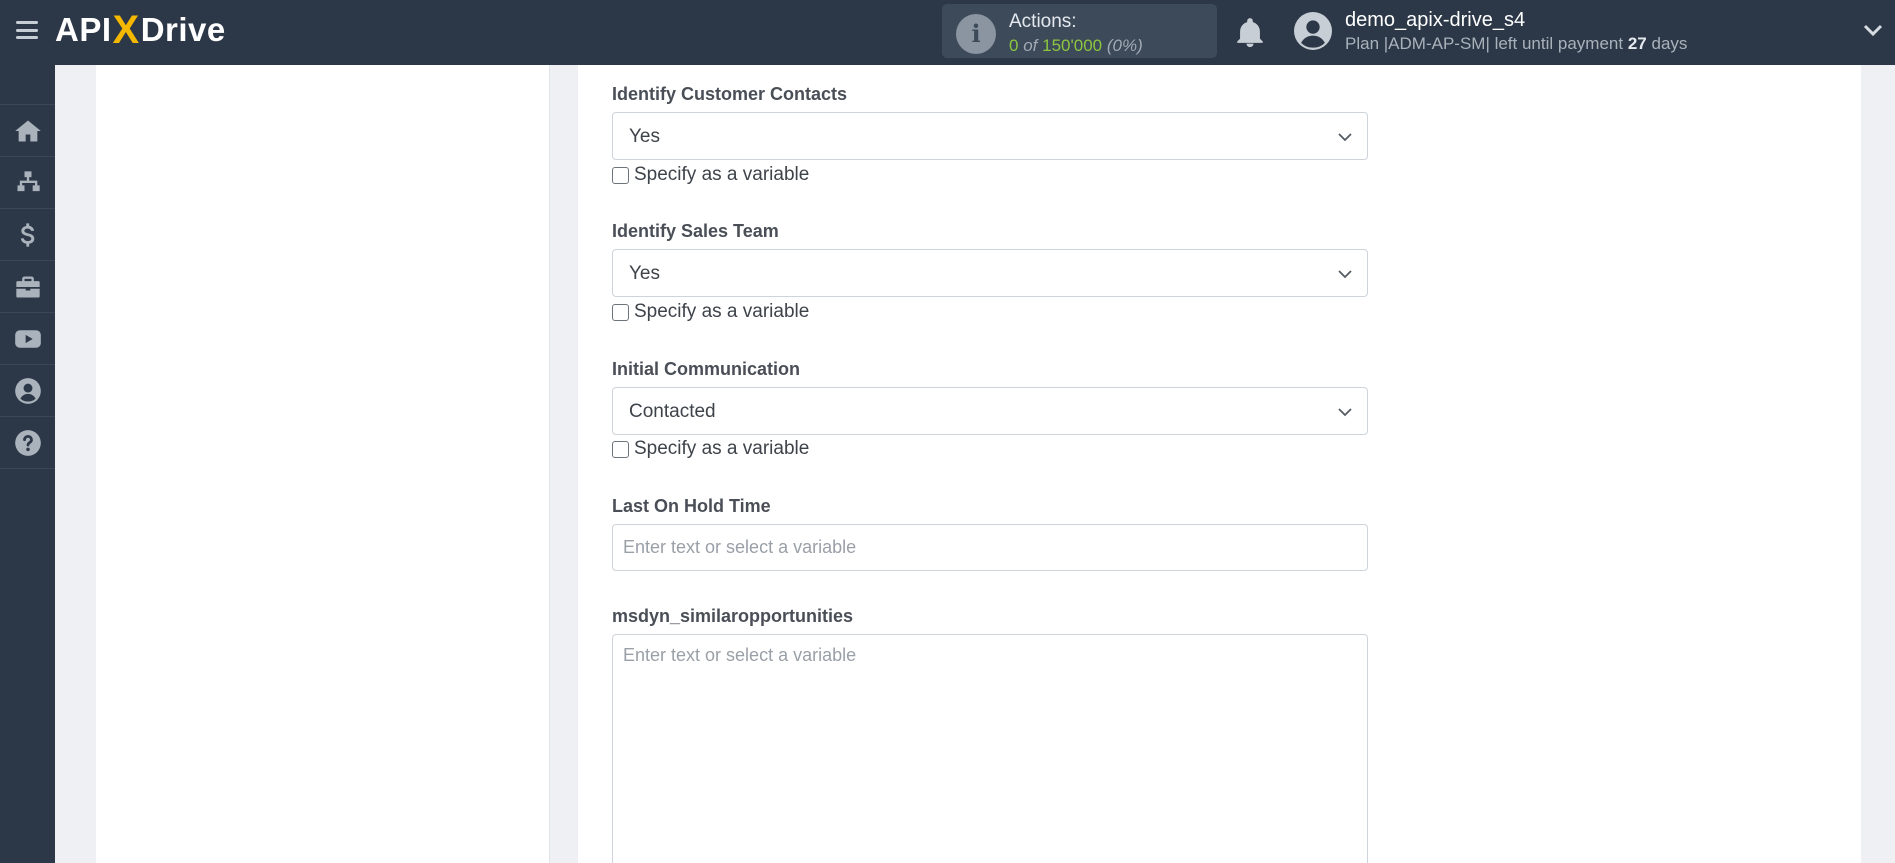 The width and height of the screenshot is (1895, 863). I want to click on actions-of: of, so click(1030, 45).